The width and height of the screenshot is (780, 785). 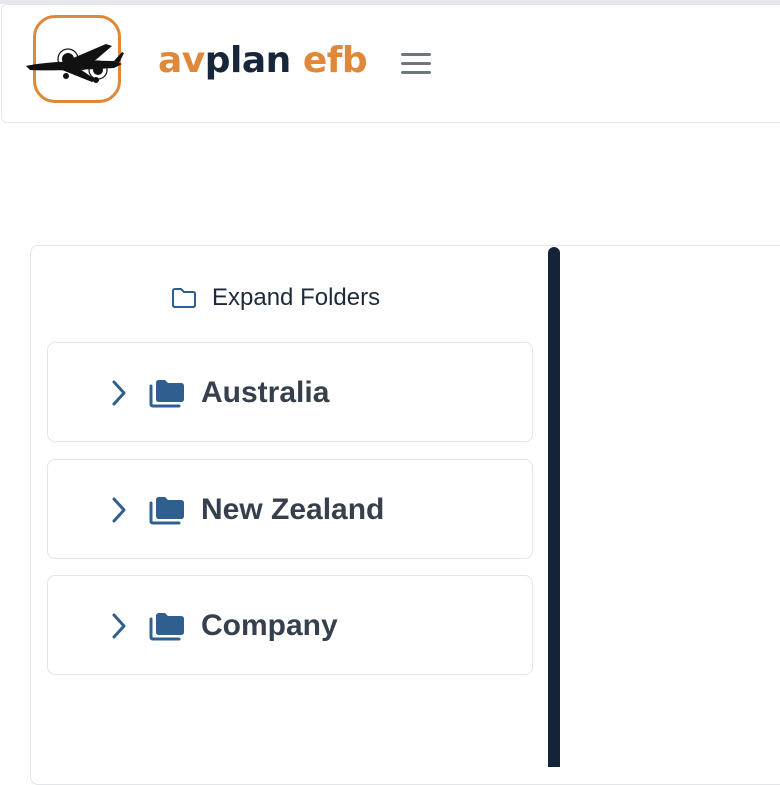 What do you see at coordinates (329, 60) in the screenshot?
I see `brand-efb: efb` at bounding box center [329, 60].